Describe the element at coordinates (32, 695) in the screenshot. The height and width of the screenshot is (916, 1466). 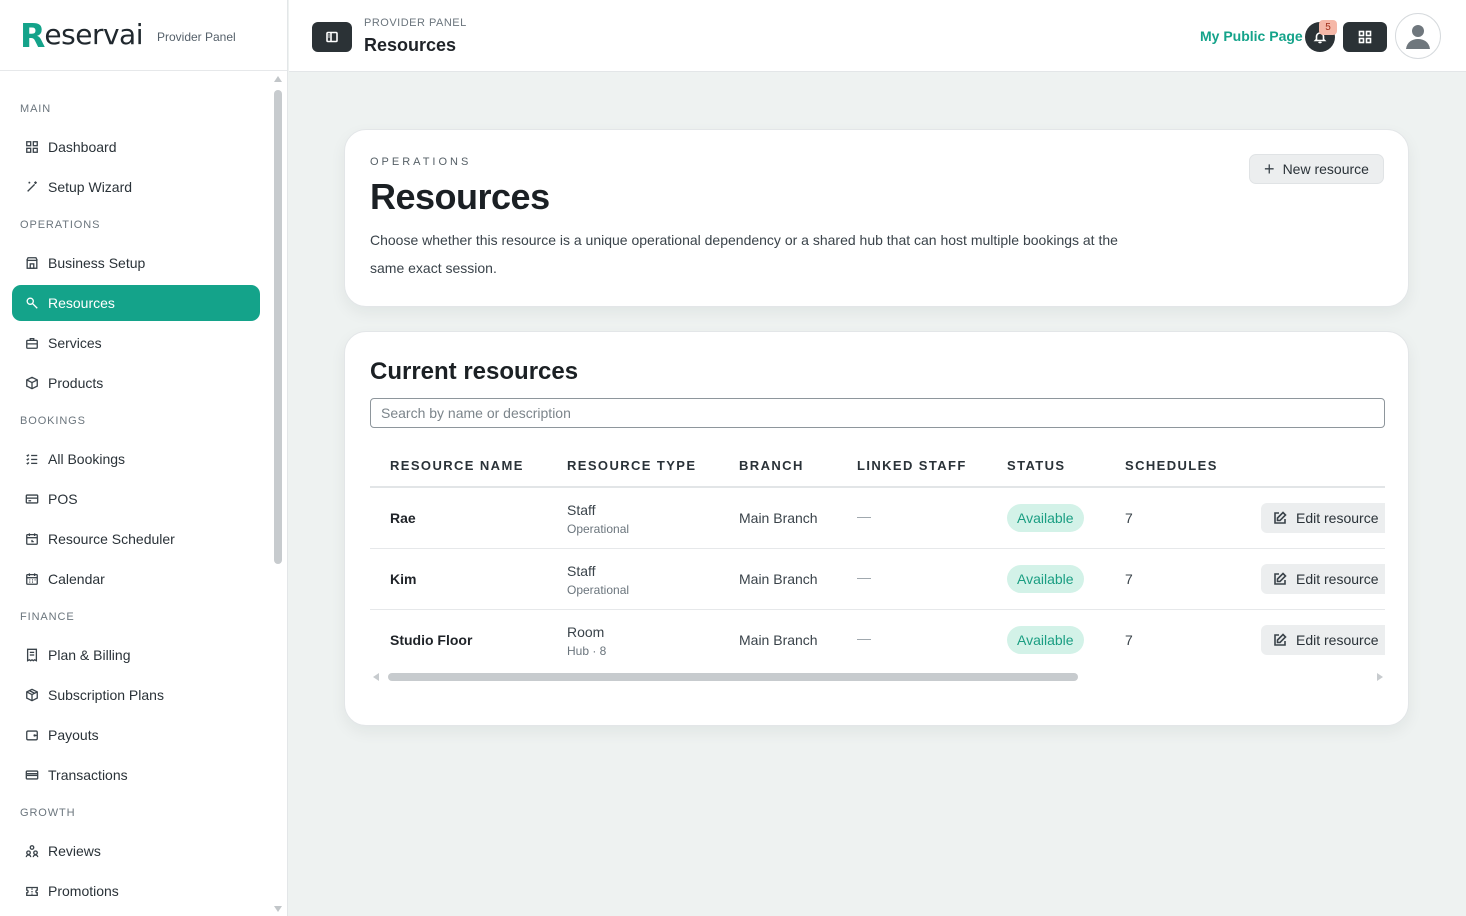
I see `box-icon` at that location.